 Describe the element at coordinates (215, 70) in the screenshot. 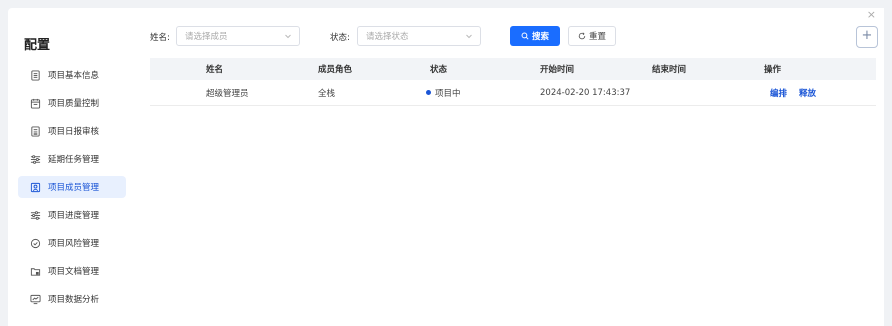

I see `column-header-name: 姓名` at that location.